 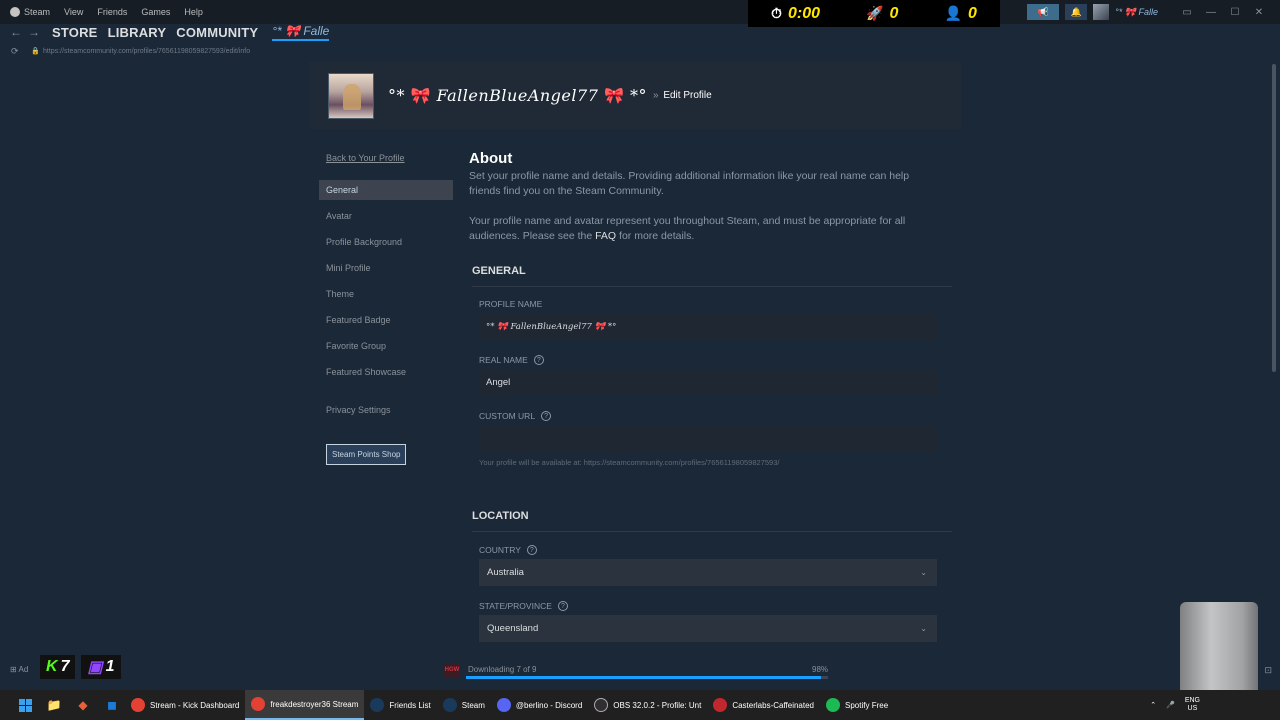 What do you see at coordinates (708, 572) in the screenshot?
I see `country-select: Australia ⌄` at bounding box center [708, 572].